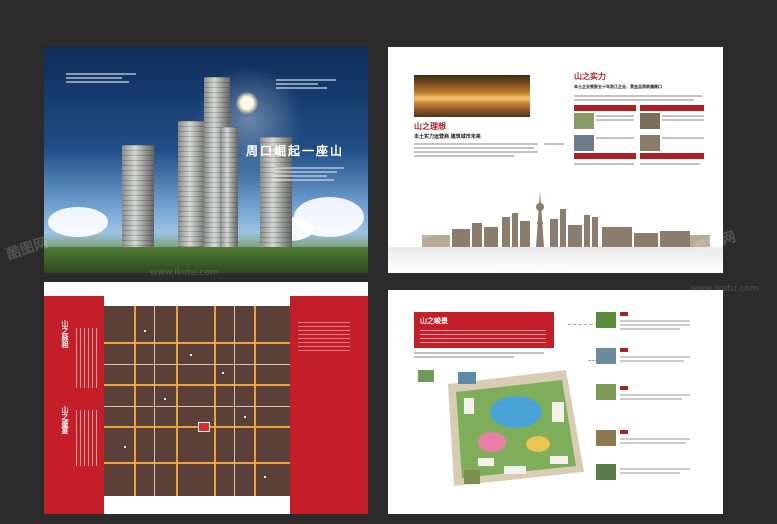  I want to click on strength-title: 山之实力, so click(590, 76).